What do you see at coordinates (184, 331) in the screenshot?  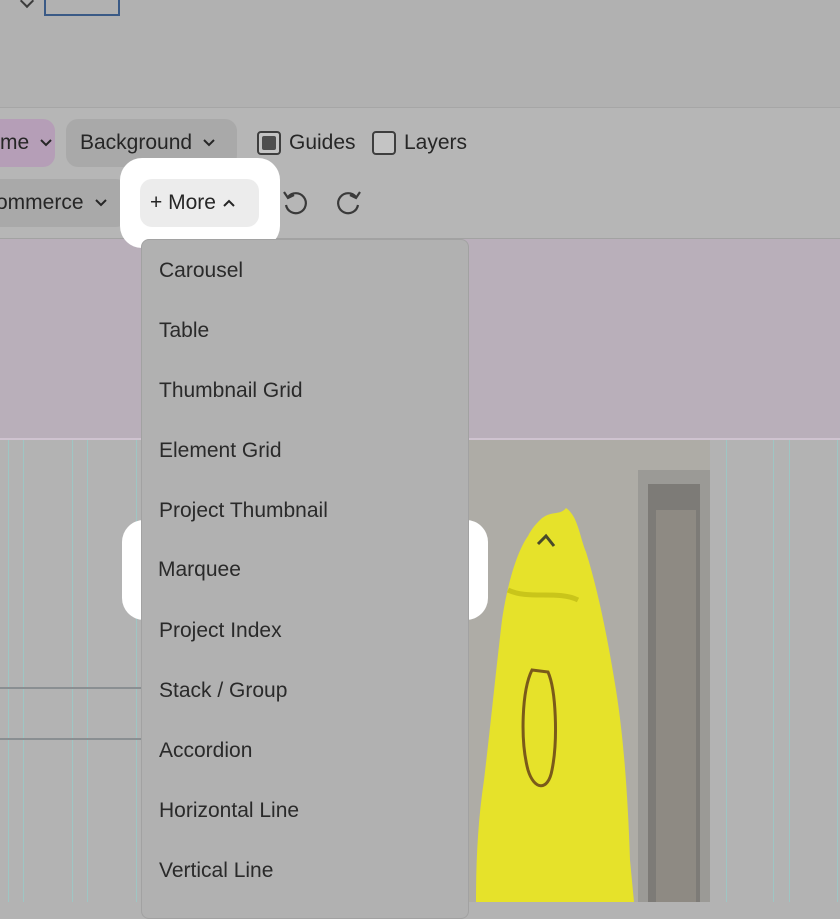 I see `menu-item-table: Table` at bounding box center [184, 331].